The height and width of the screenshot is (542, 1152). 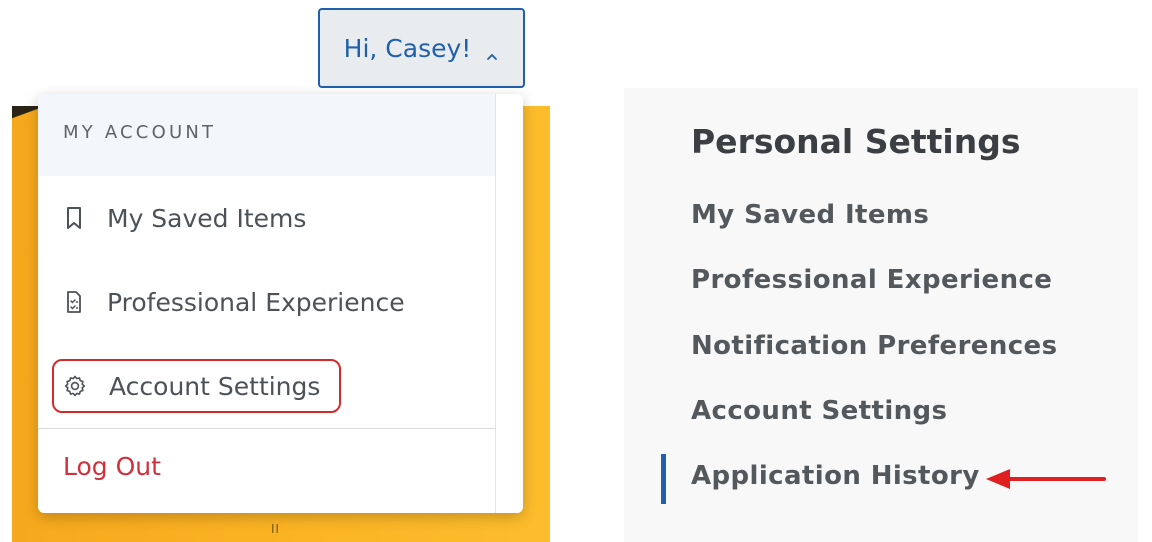 What do you see at coordinates (492, 50) in the screenshot?
I see `chevron-up-icon` at bounding box center [492, 50].